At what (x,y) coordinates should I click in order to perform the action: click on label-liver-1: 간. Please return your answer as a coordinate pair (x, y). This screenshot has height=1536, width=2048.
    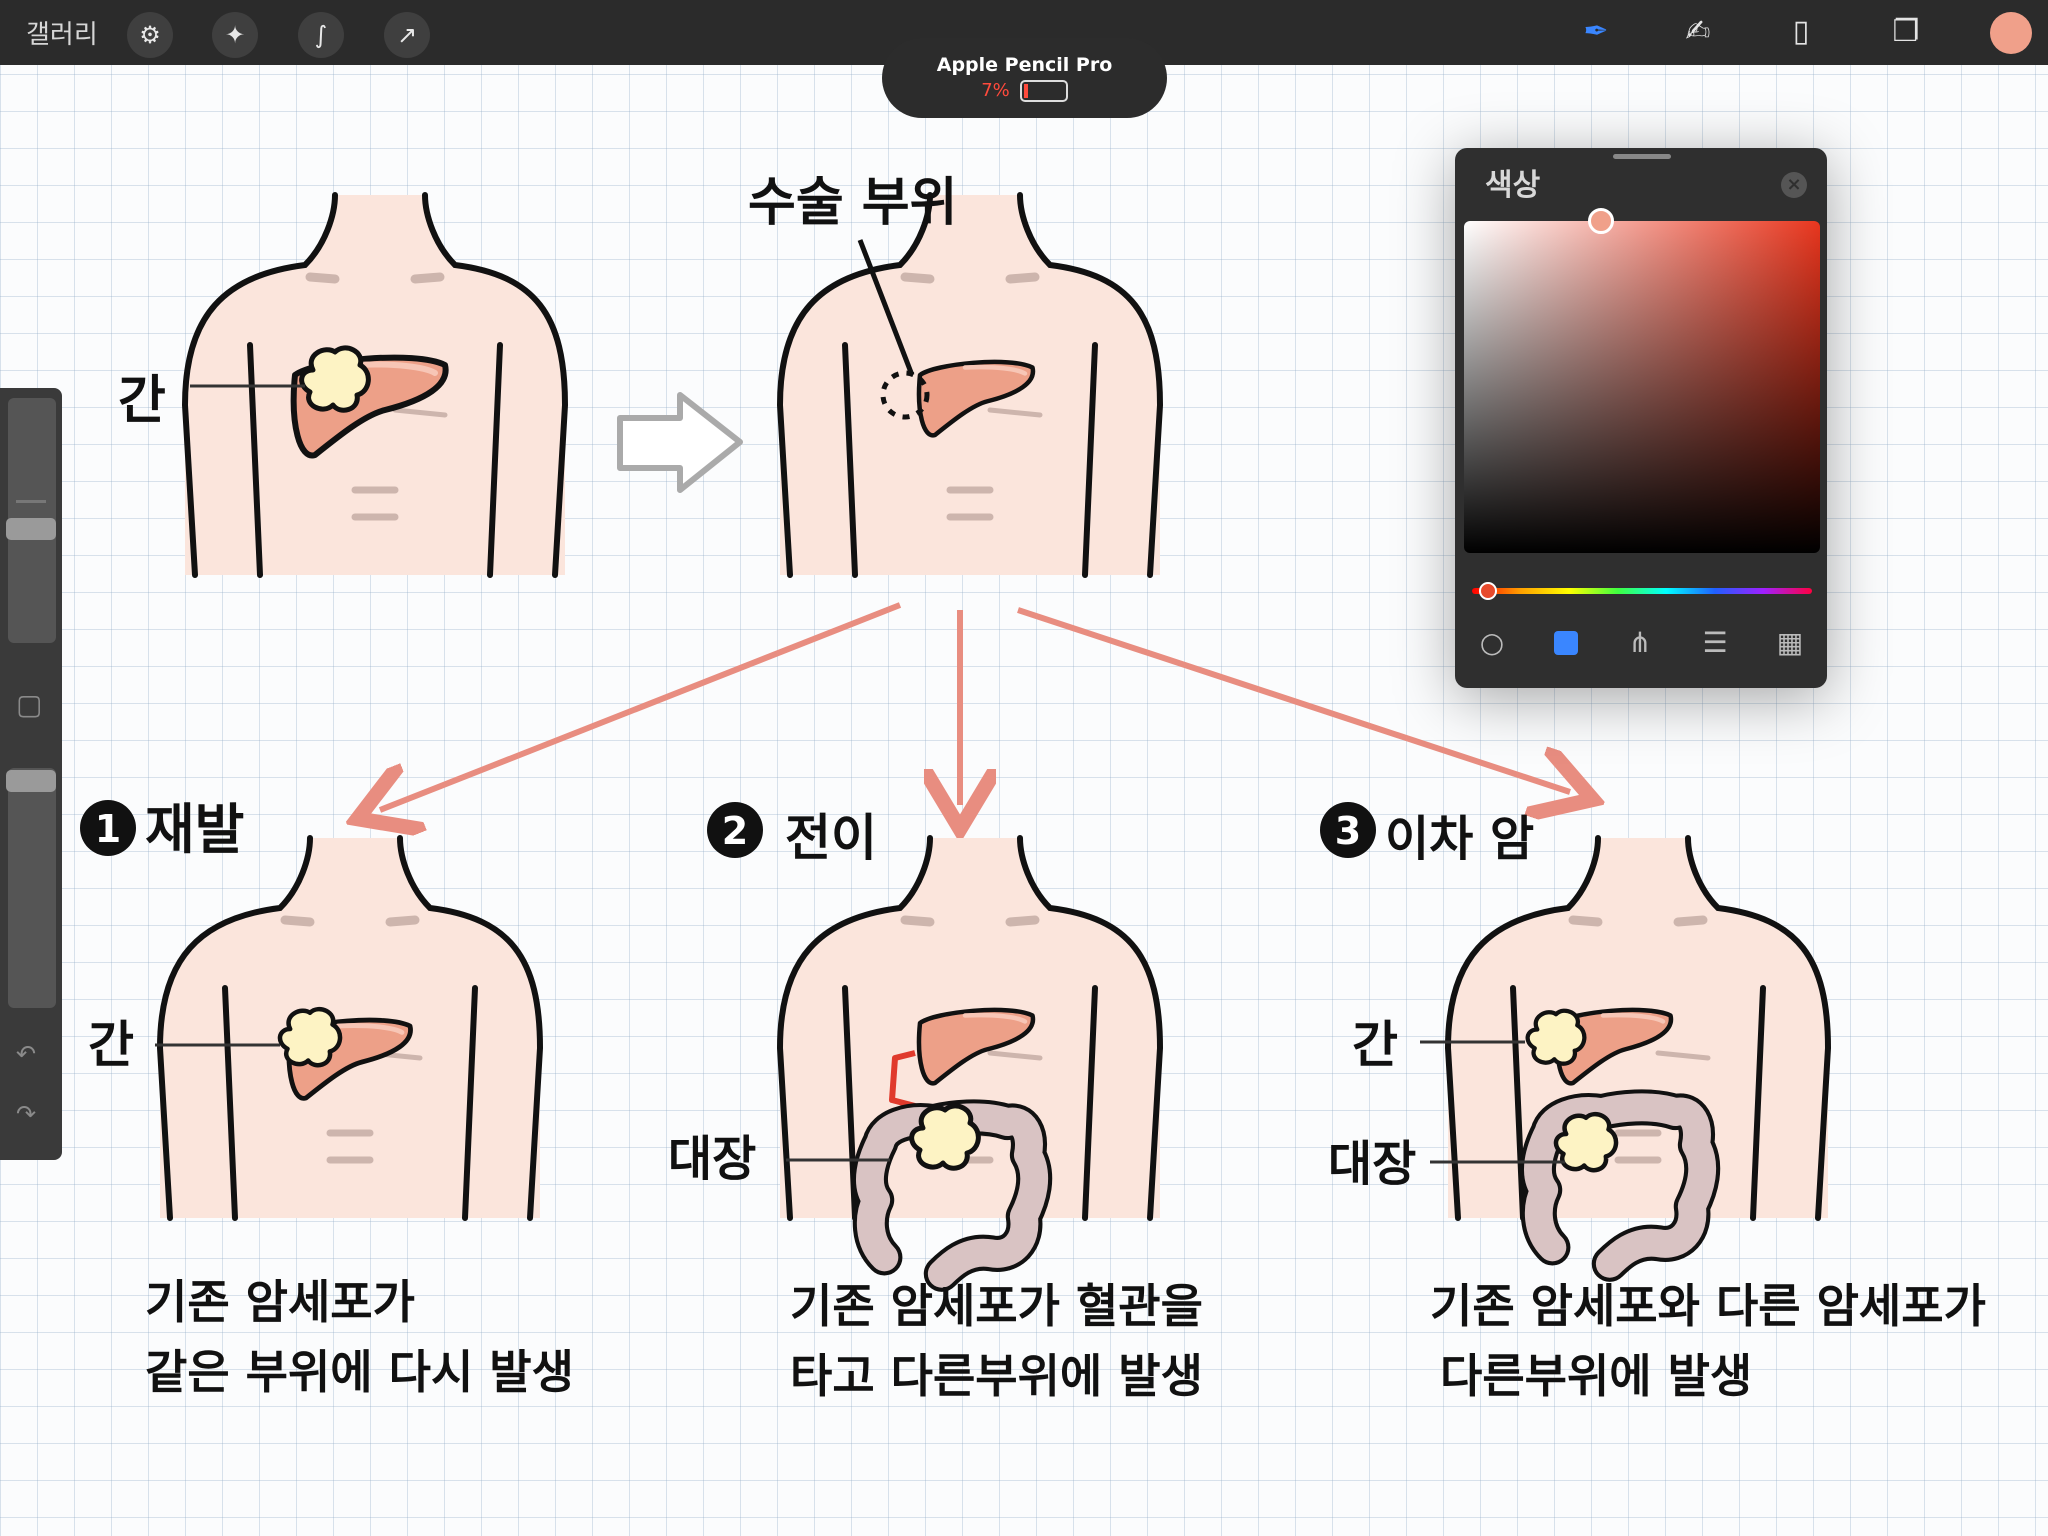
    Looking at the image, I should click on (142, 401).